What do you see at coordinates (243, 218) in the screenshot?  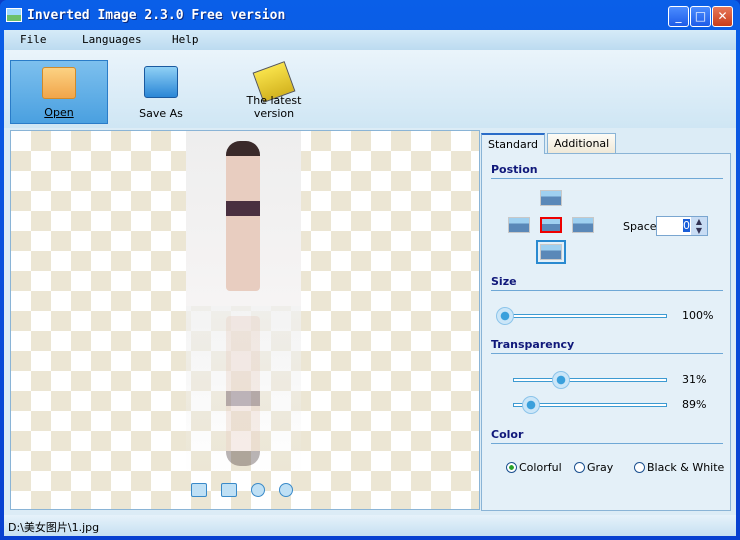 I see `preview-image` at bounding box center [243, 218].